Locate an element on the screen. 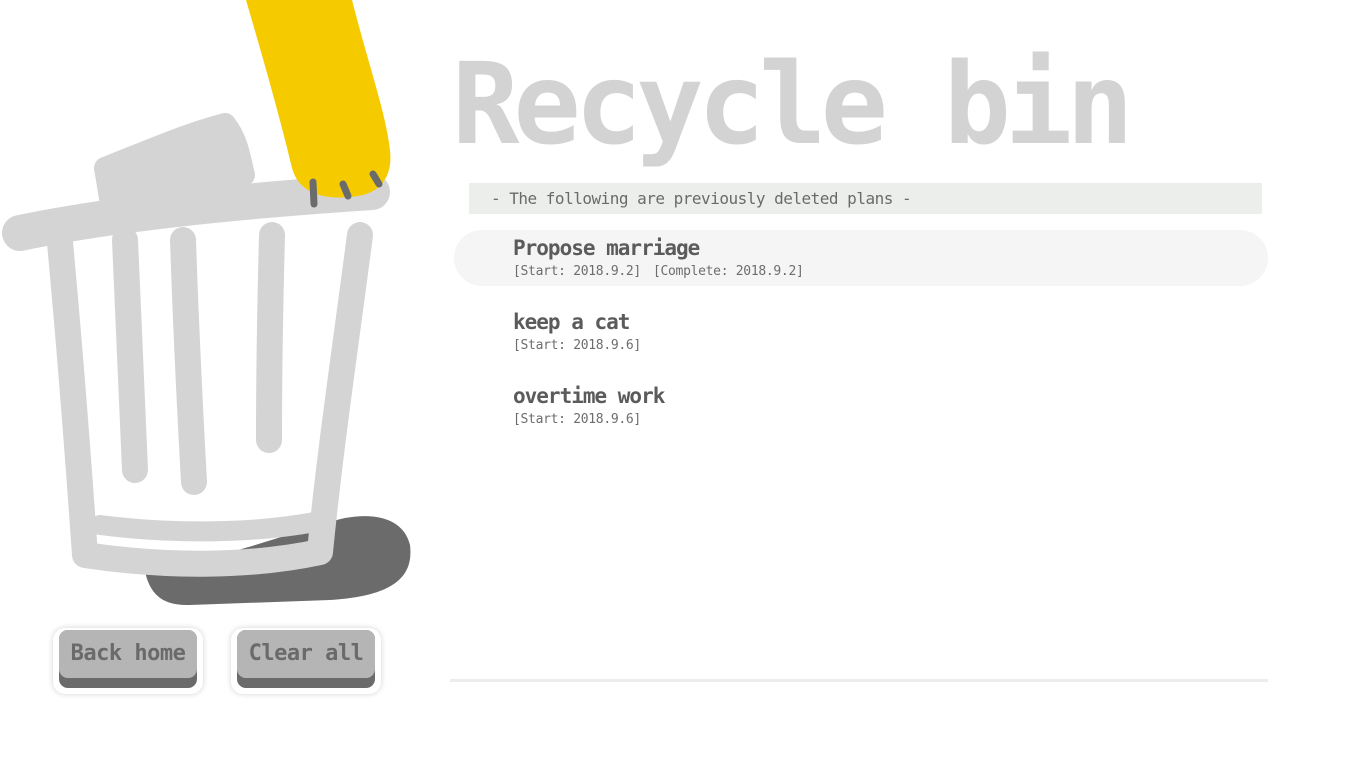  back-home-button: Back home is located at coordinates (128, 659).